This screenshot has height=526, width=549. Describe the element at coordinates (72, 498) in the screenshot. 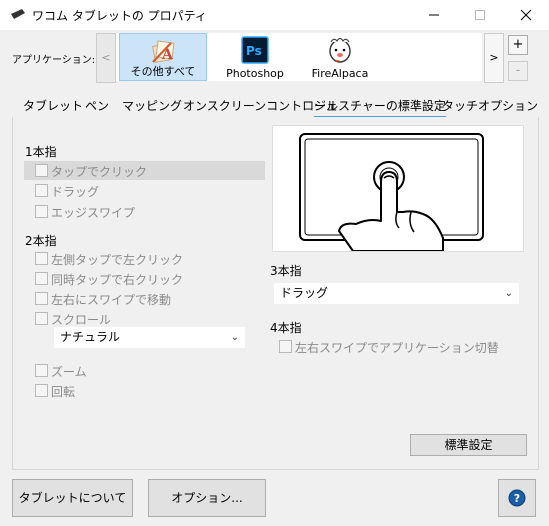

I see `about-tablet-button: タブレットについて` at that location.